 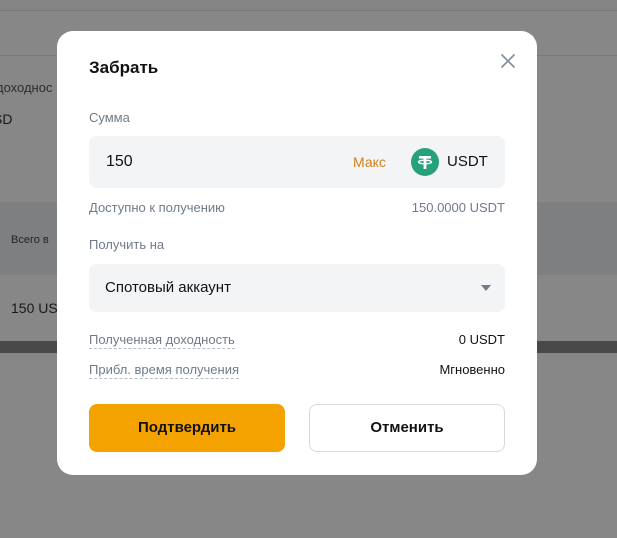 I want to click on close-button, so click(x=508, y=61).